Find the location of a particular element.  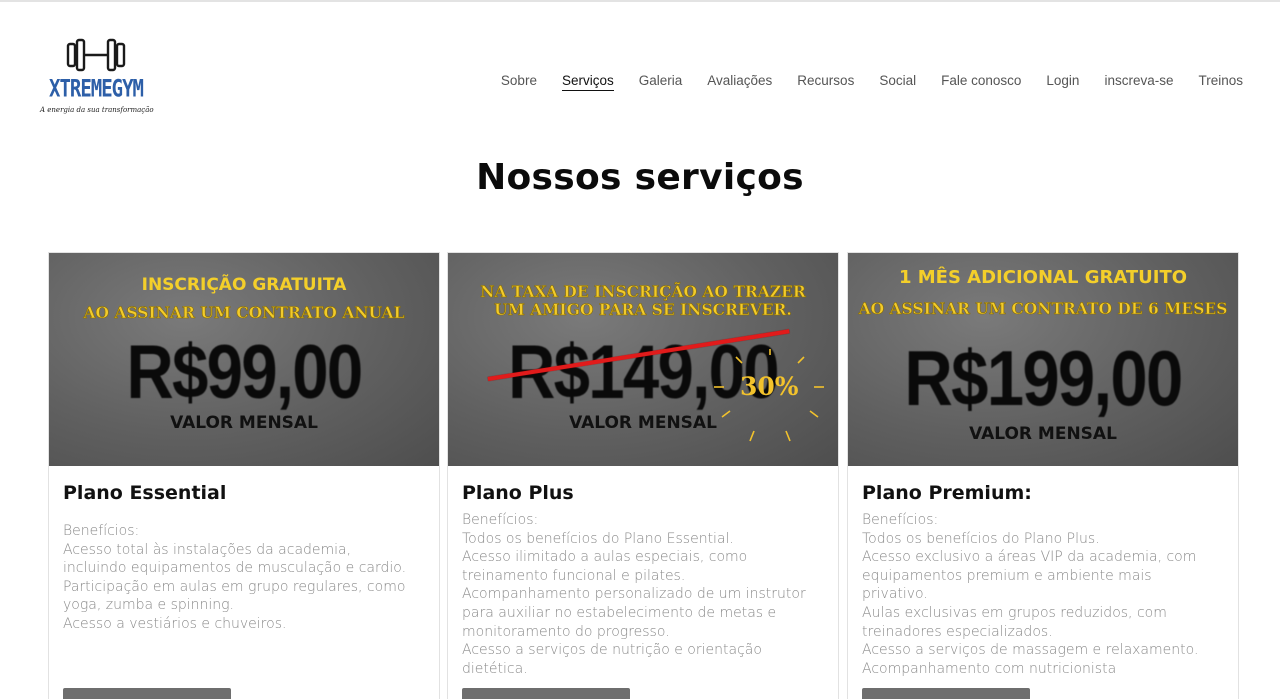

benefit-line: privativo. is located at coordinates (895, 594).